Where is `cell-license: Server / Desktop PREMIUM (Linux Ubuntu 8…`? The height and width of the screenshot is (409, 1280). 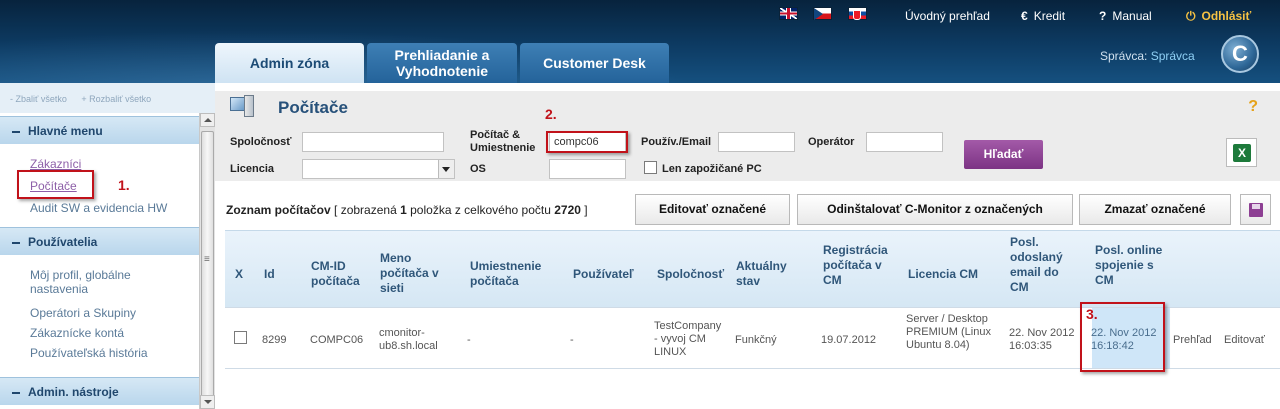
cell-license: Server / Desktop PREMIUM (Linux Ubuntu 8… is located at coordinates (948, 332).